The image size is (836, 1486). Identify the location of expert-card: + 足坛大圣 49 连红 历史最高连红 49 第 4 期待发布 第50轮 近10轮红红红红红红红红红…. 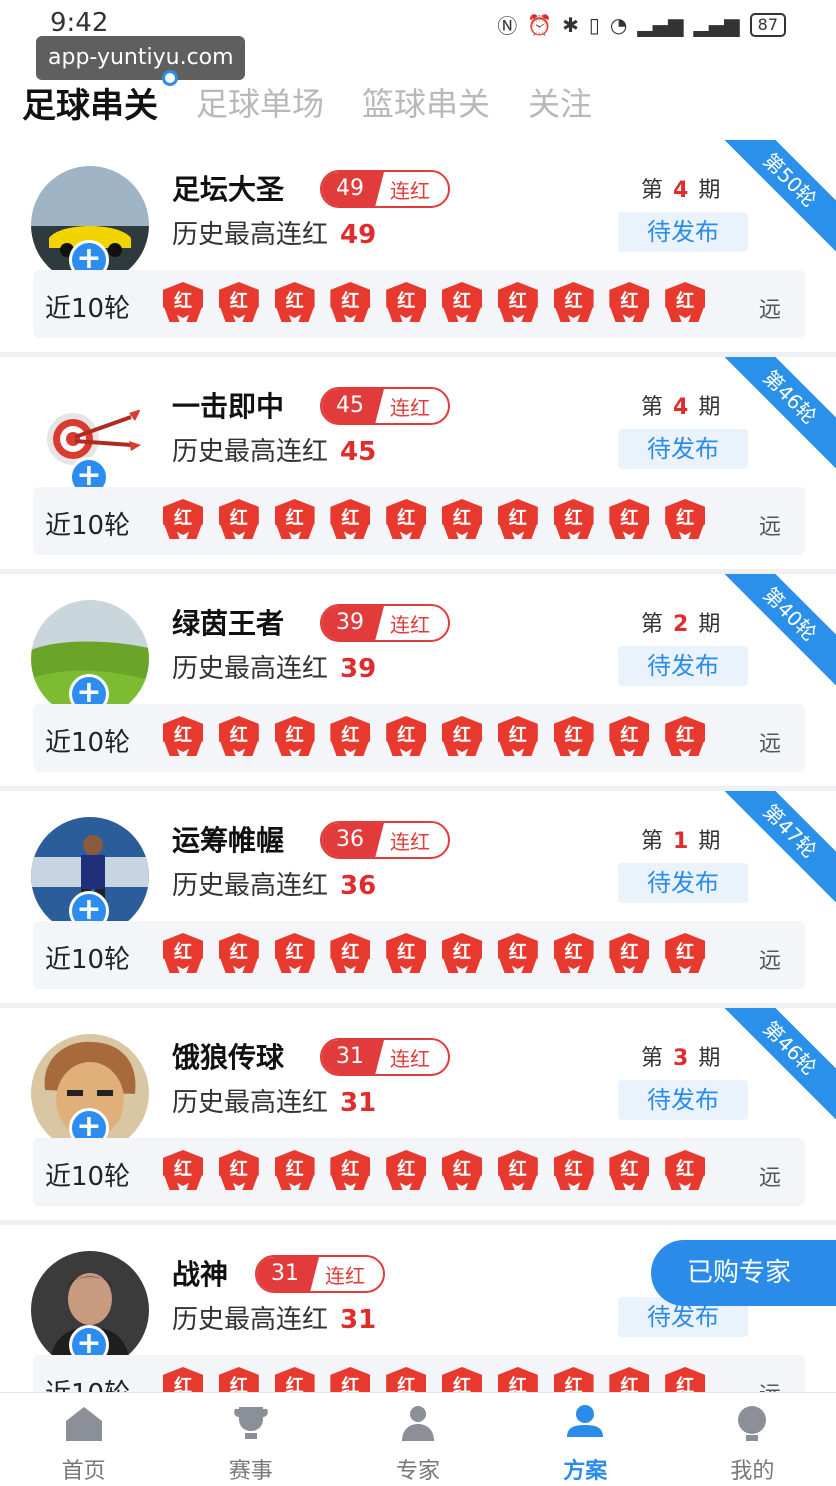
(418, 246).